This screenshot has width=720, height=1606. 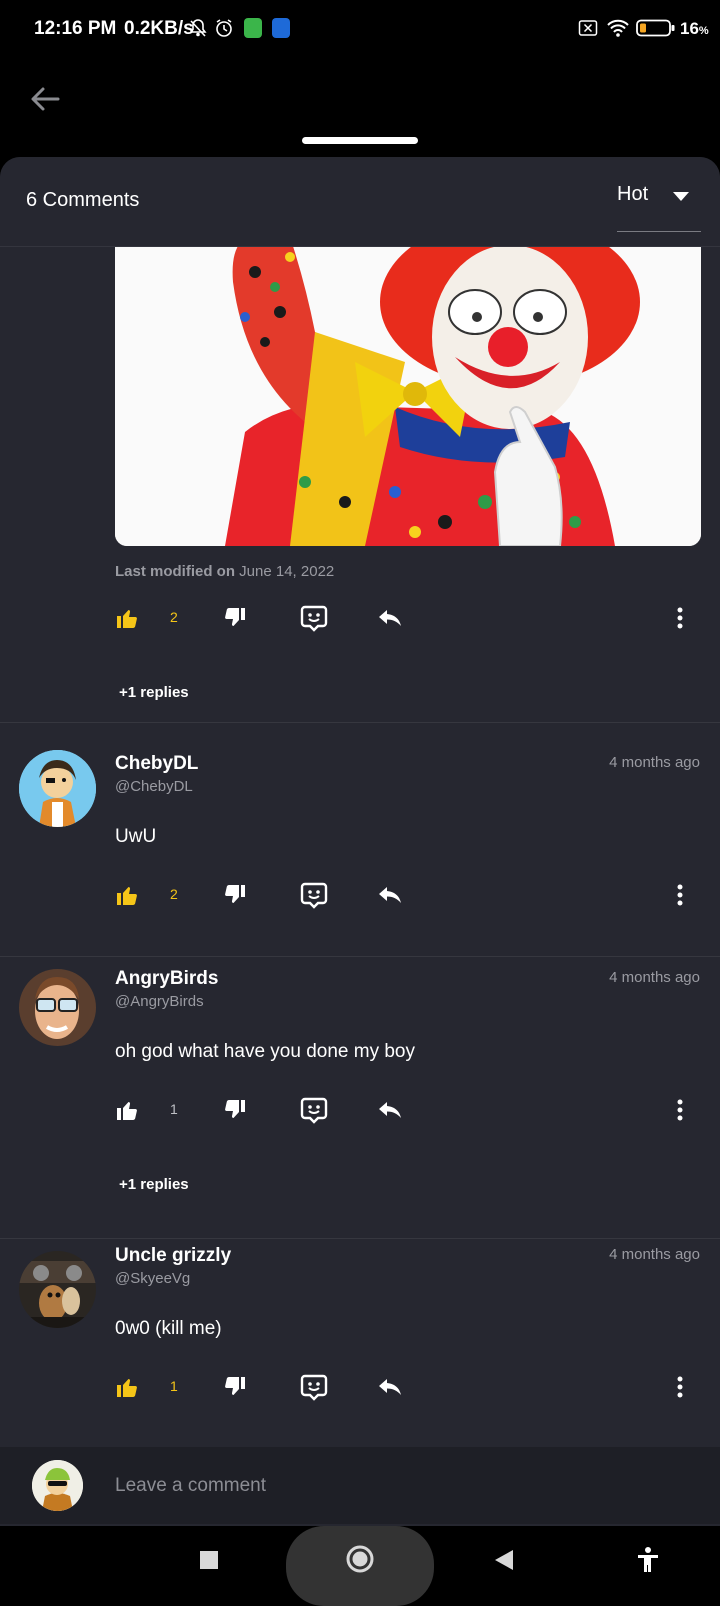 What do you see at coordinates (410, 618) in the screenshot?
I see `post-actions: 2` at bounding box center [410, 618].